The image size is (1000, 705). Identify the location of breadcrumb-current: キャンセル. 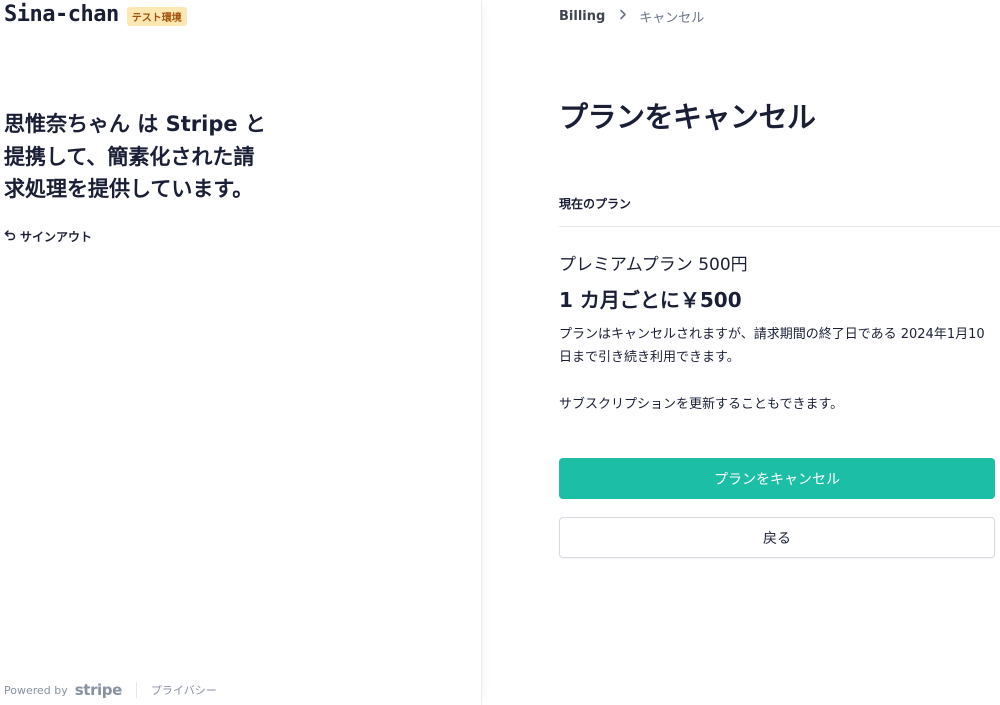
(672, 18).